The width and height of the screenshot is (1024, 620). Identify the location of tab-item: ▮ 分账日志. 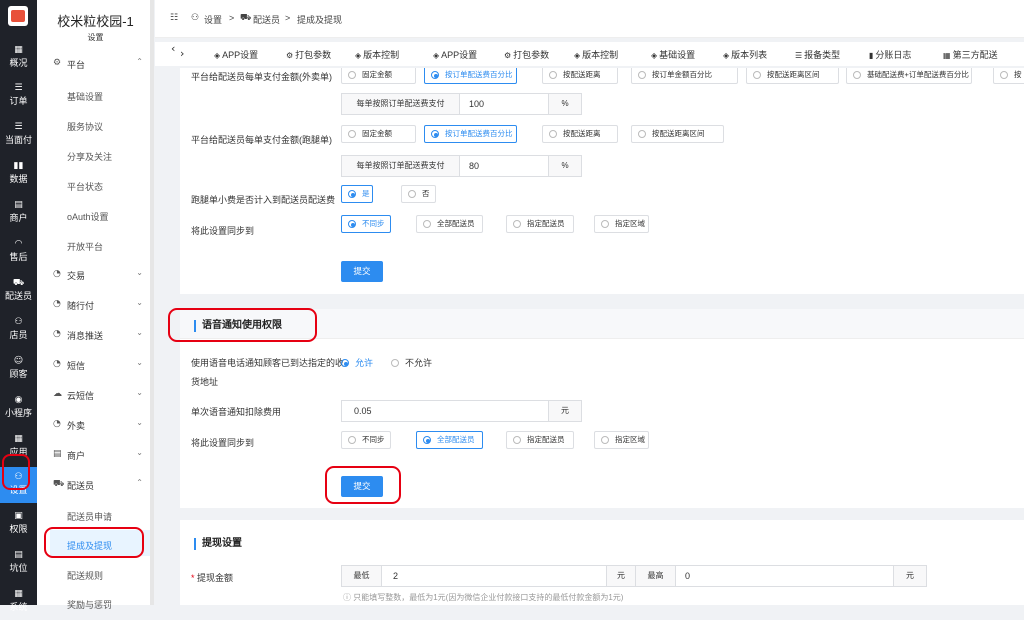
(890, 54).